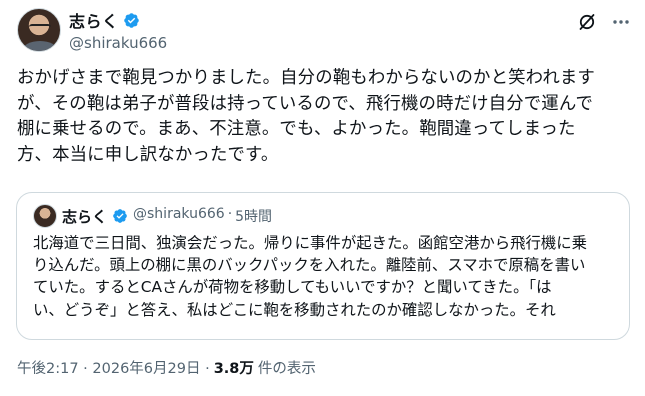  Describe the element at coordinates (587, 22) in the screenshot. I see `grok-icon` at that location.